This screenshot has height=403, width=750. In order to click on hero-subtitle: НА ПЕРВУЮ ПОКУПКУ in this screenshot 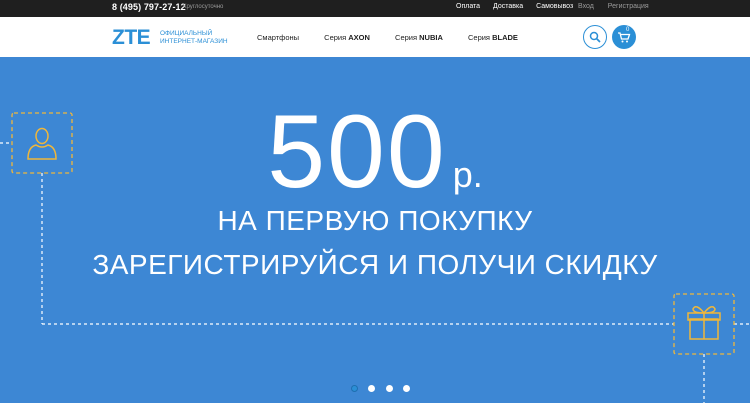, I will do `click(375, 220)`.